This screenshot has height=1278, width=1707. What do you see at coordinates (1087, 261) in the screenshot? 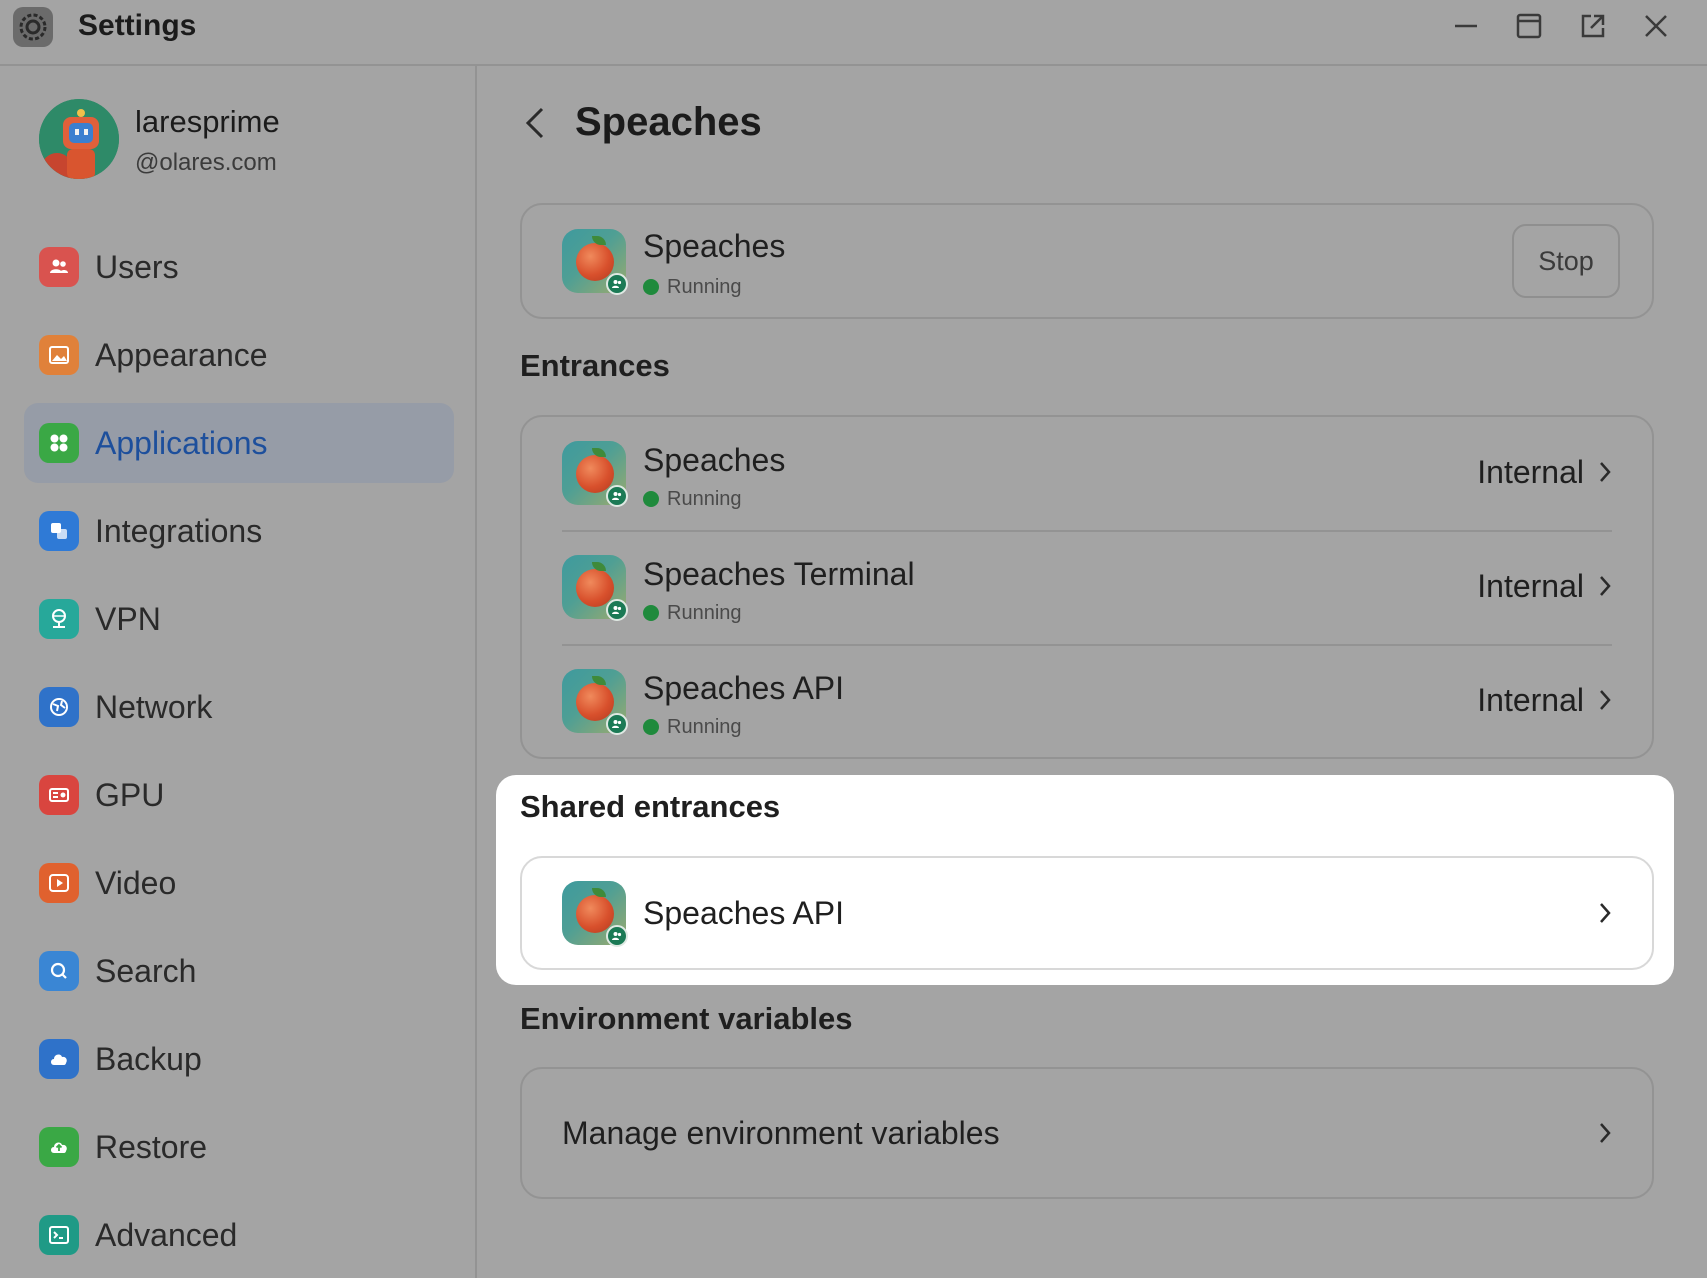
I see `app-status-card: Speaches Running Stop` at bounding box center [1087, 261].